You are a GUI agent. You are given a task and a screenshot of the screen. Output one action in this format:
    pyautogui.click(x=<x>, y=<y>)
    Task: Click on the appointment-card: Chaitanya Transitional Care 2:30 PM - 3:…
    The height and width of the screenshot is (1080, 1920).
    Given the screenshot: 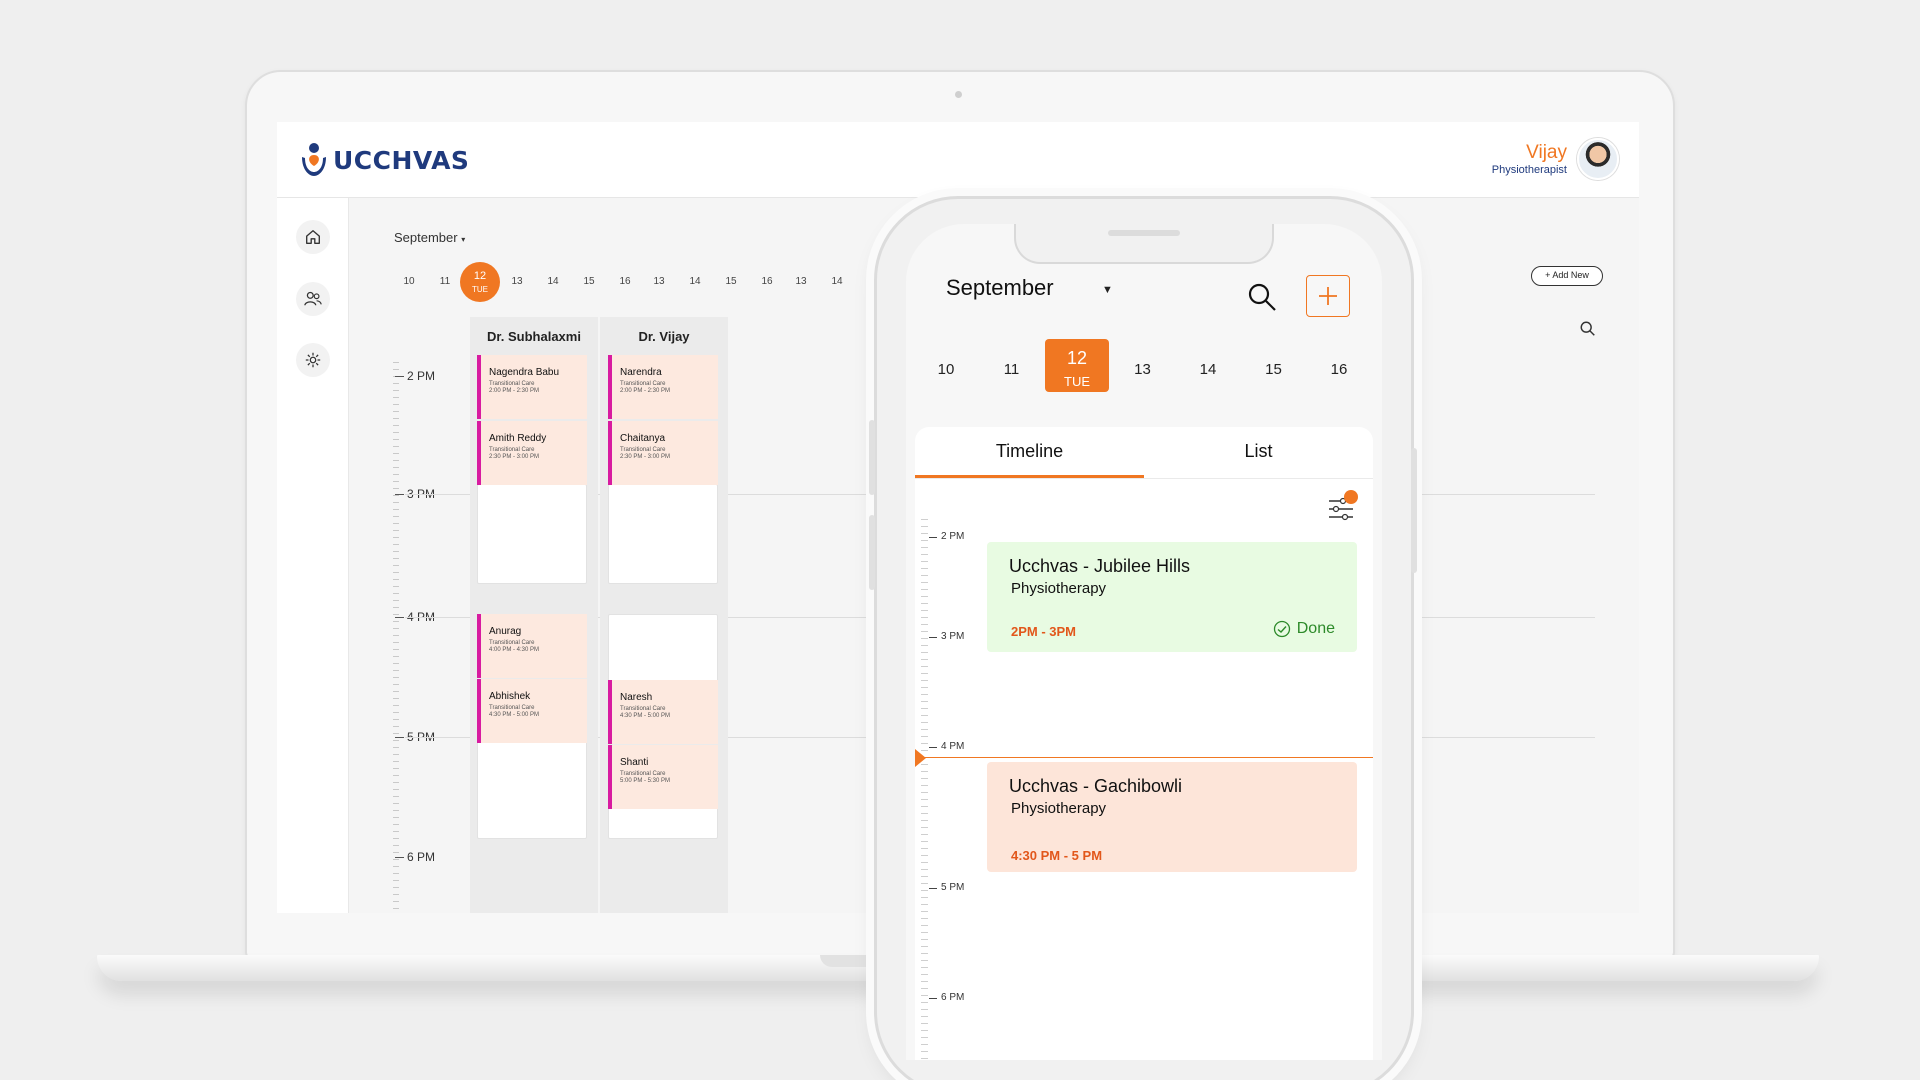 What is the action you would take?
    pyautogui.click(x=663, y=453)
    